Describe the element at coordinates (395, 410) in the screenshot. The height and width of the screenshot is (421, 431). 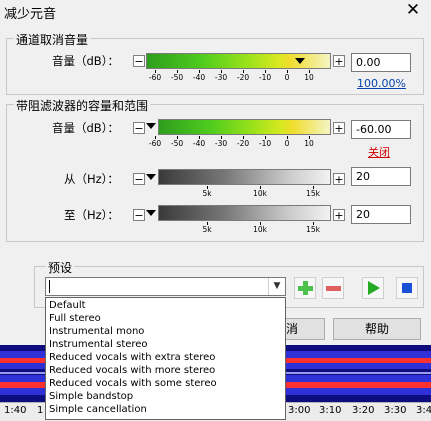
I see `time-label: 3:30` at that location.